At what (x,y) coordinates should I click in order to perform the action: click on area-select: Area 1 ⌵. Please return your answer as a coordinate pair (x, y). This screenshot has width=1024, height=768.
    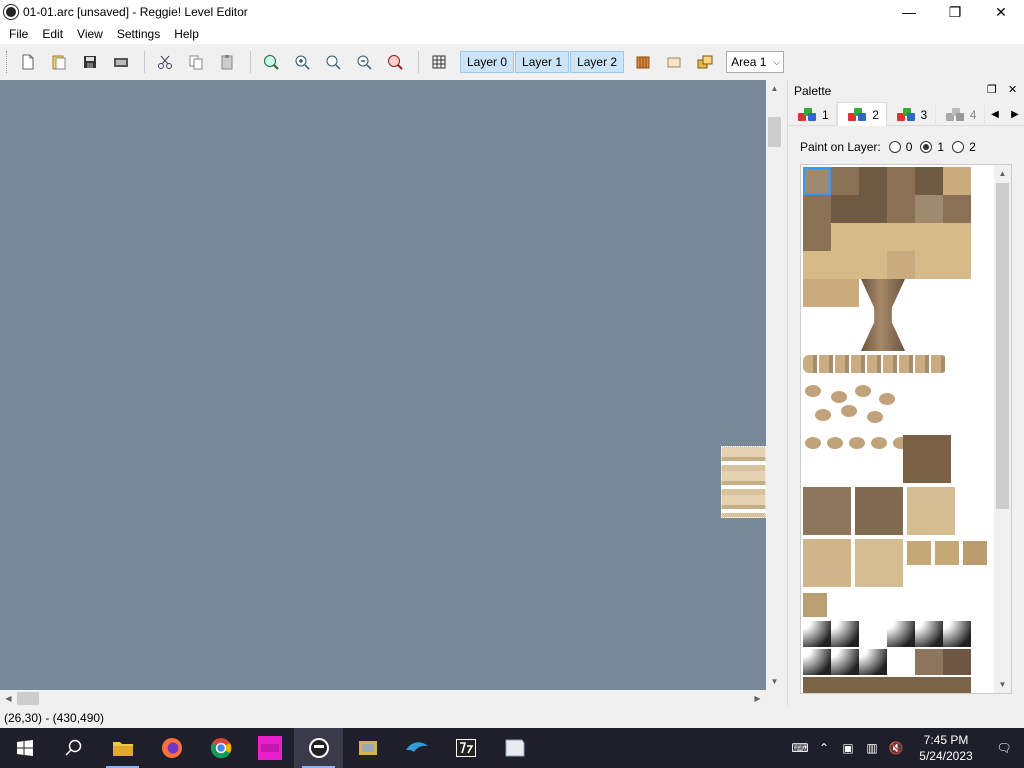
    Looking at the image, I should click on (755, 62).